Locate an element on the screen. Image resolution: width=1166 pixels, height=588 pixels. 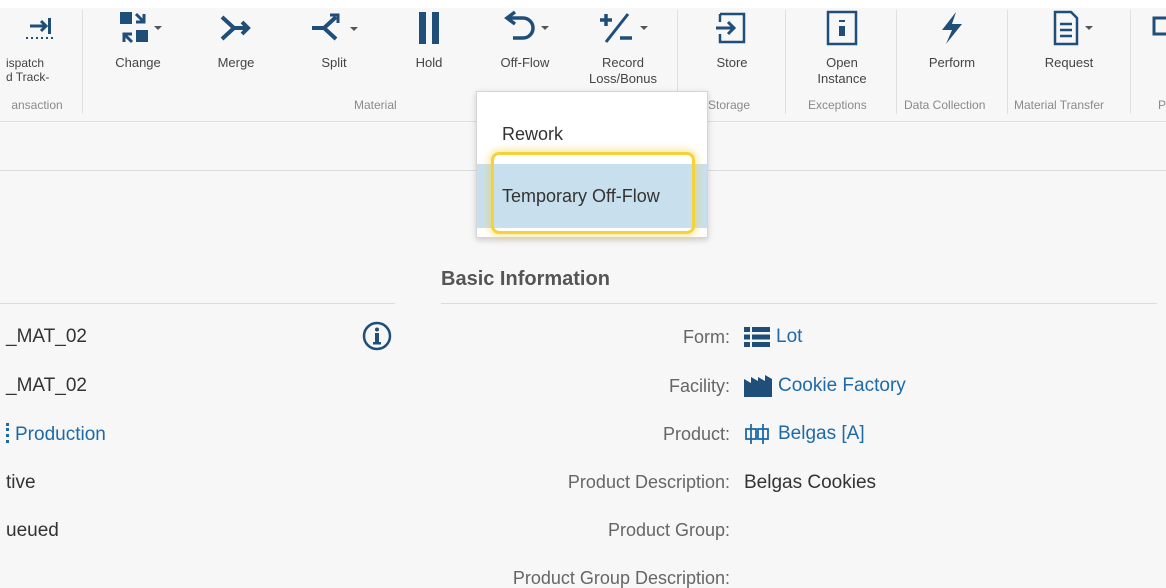
dispatch-track-in-button: ispatch d Track- is located at coordinates (40, 46).